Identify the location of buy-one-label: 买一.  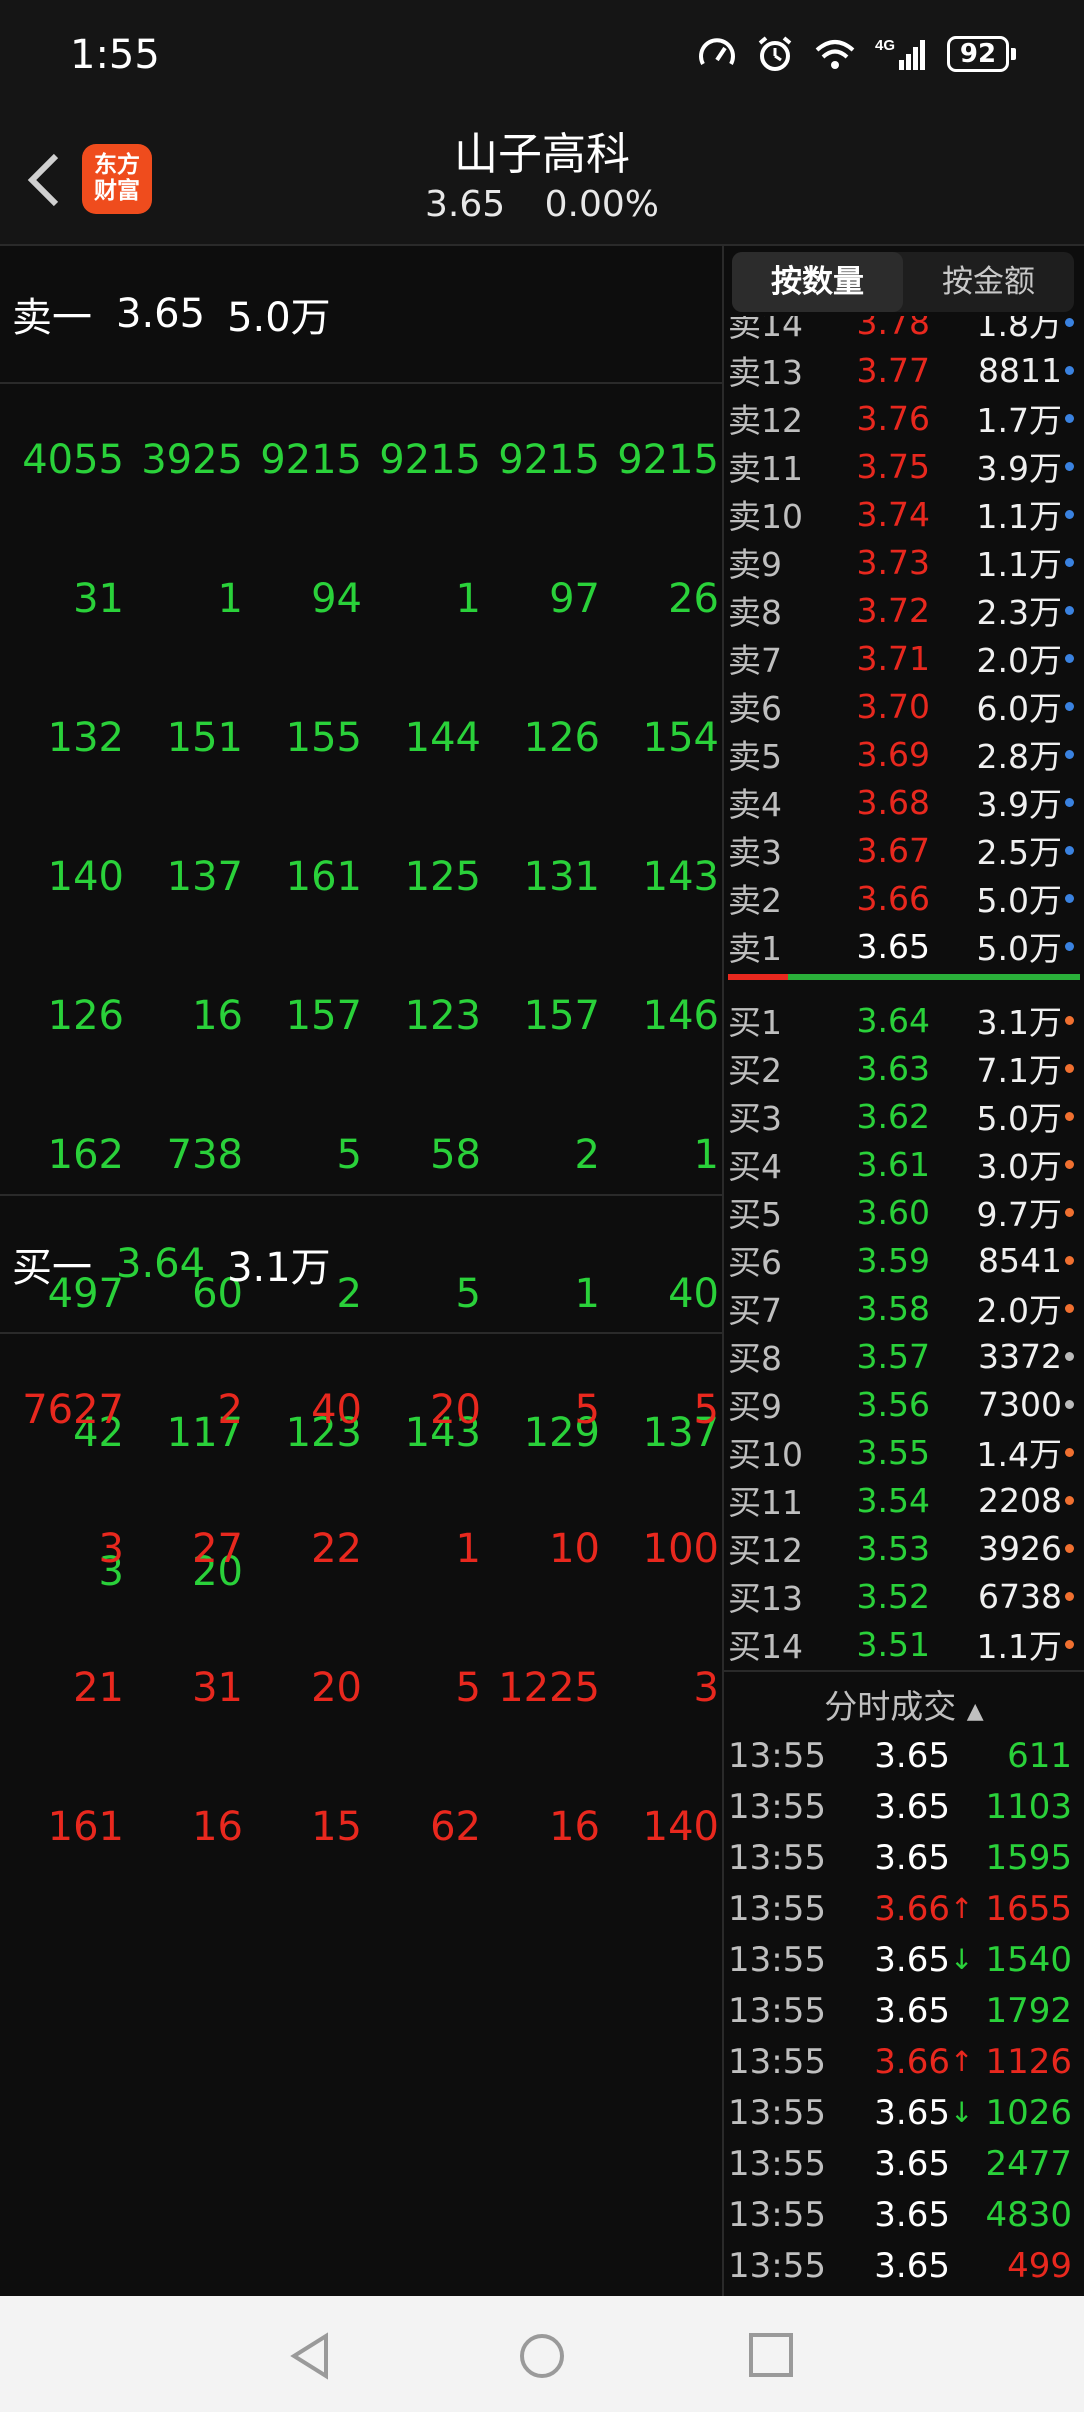
(52, 1268).